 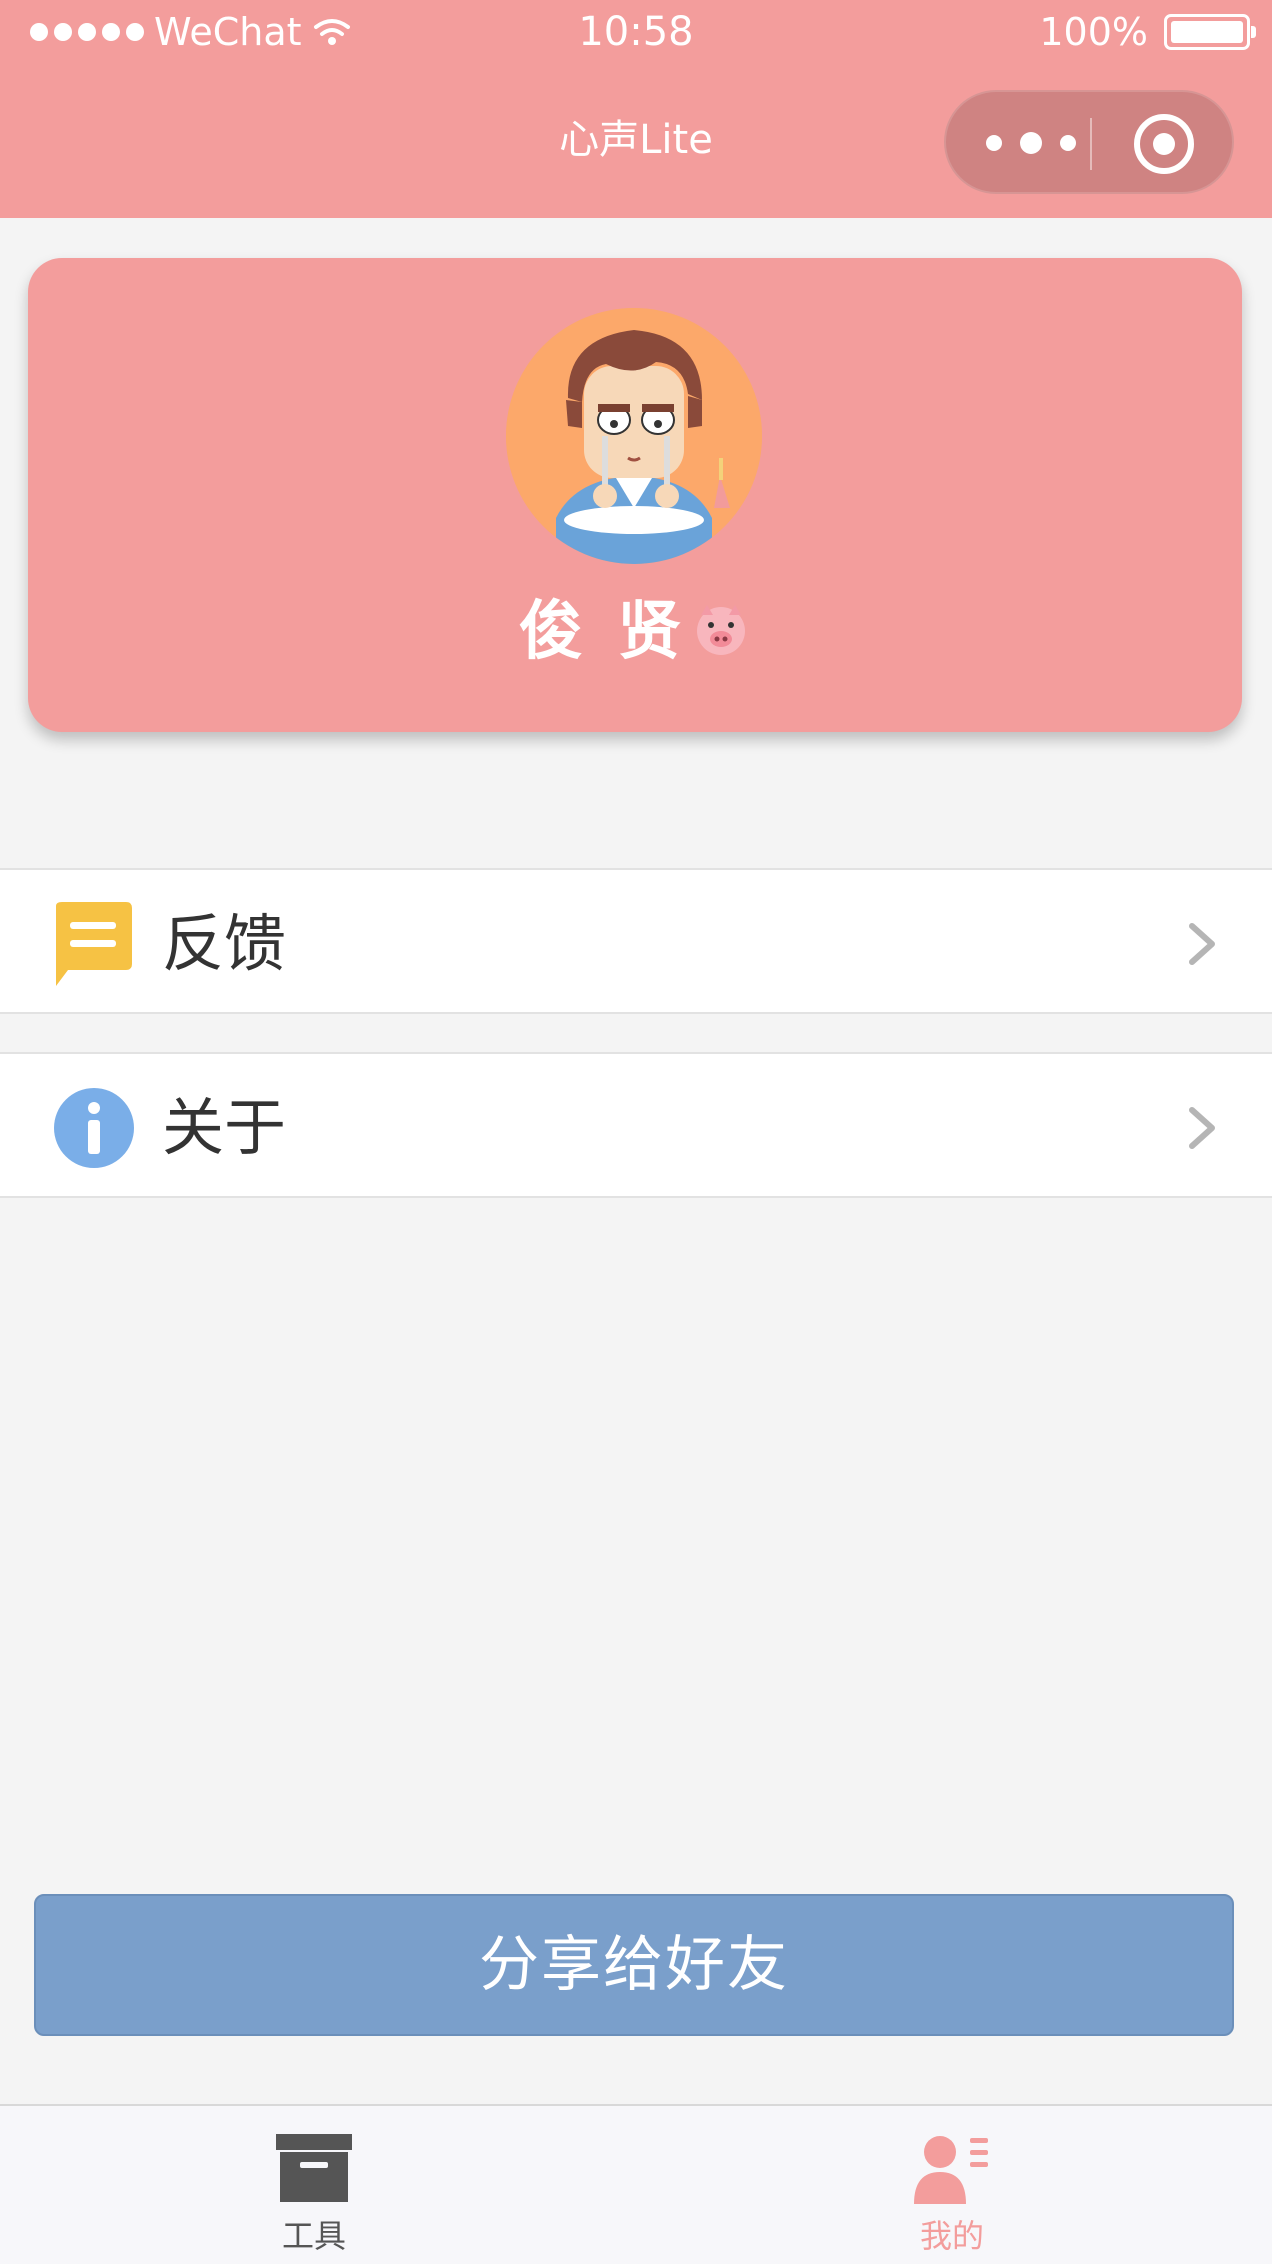 What do you see at coordinates (636, 2184) in the screenshot?
I see `bottom-tab-bar: 工具 我的` at bounding box center [636, 2184].